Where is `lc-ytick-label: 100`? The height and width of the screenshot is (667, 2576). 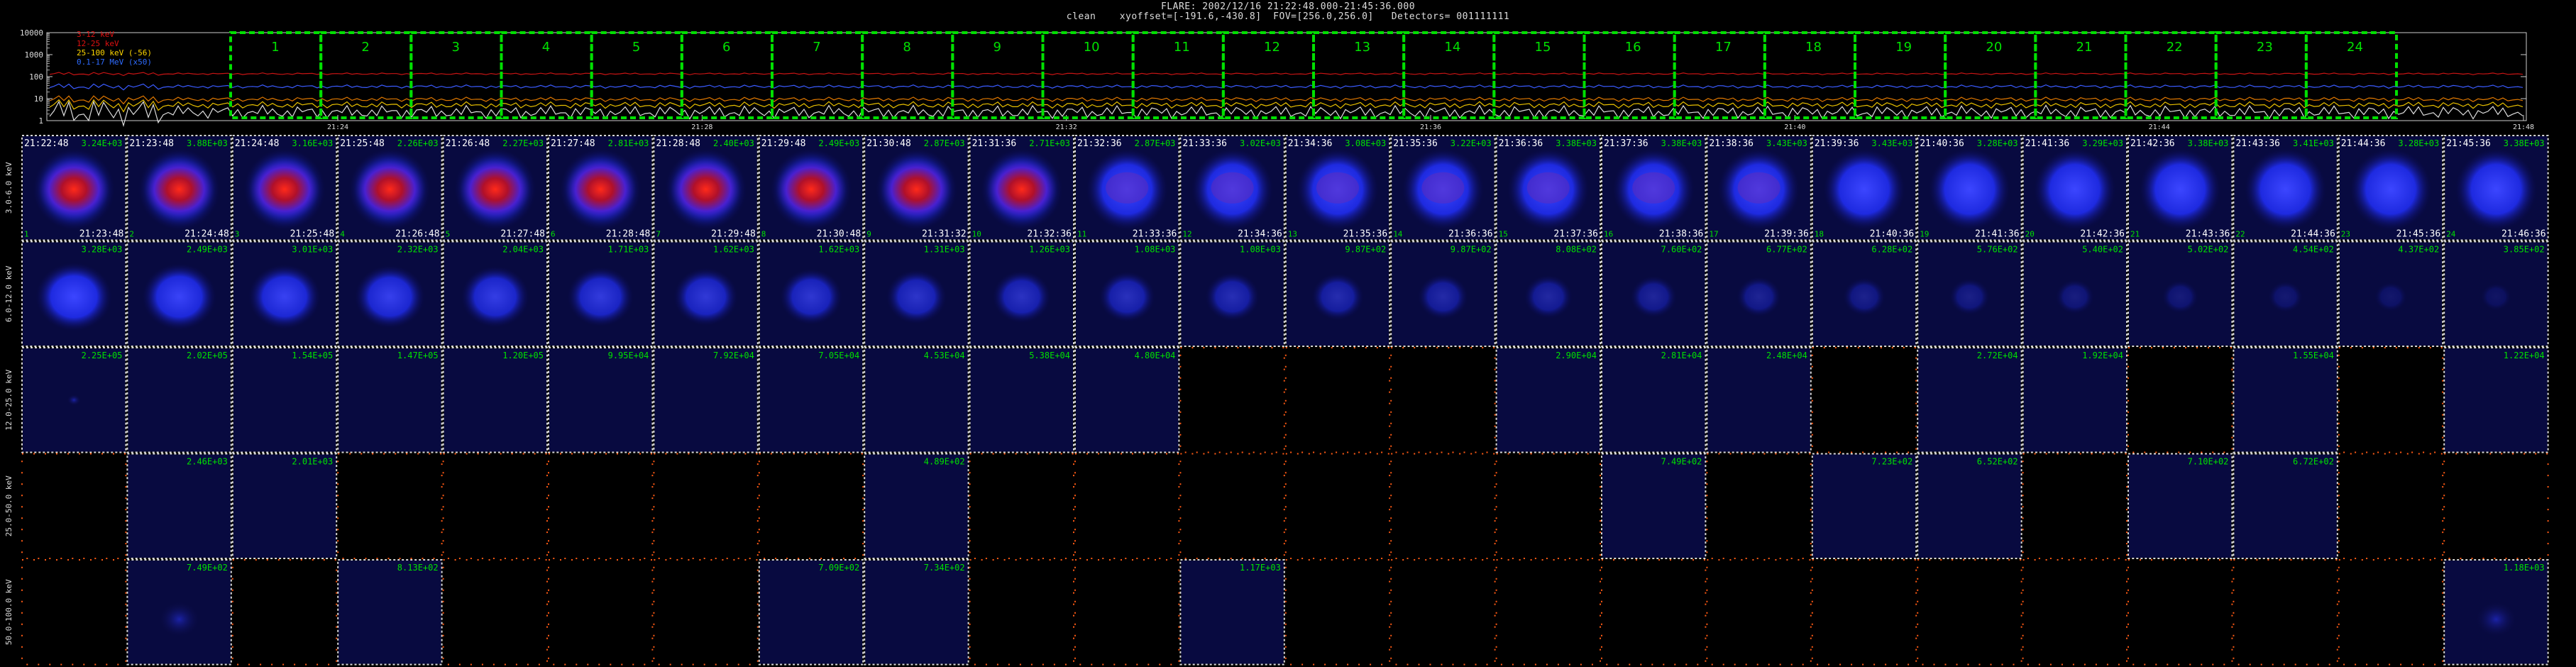 lc-ytick-label: 100 is located at coordinates (36, 77).